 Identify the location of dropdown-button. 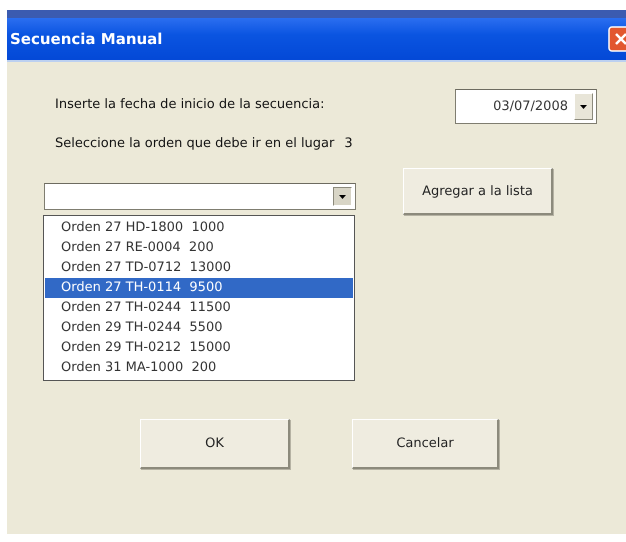
(342, 196).